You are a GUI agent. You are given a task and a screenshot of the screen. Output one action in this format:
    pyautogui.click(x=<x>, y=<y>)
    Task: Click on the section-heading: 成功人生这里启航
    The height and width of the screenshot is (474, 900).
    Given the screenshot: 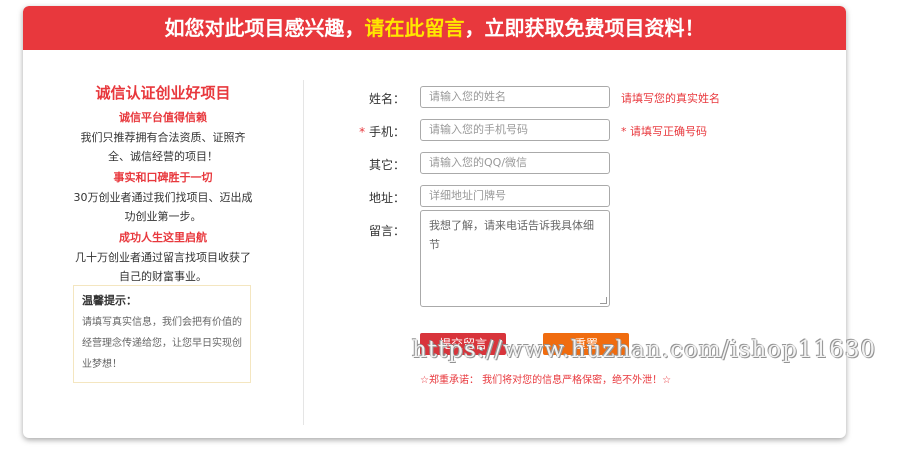 What is the action you would take?
    pyautogui.click(x=163, y=237)
    